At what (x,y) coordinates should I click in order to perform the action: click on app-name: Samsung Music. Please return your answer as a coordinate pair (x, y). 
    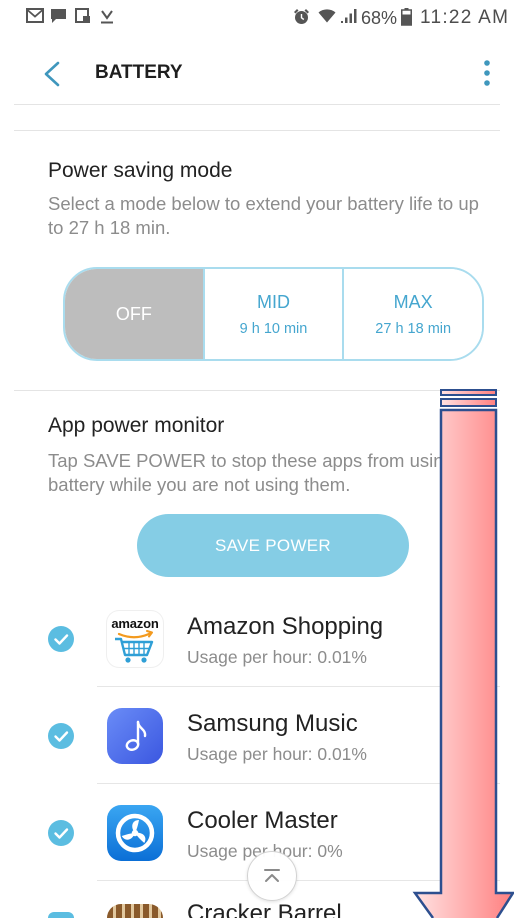
    Looking at the image, I should click on (272, 723).